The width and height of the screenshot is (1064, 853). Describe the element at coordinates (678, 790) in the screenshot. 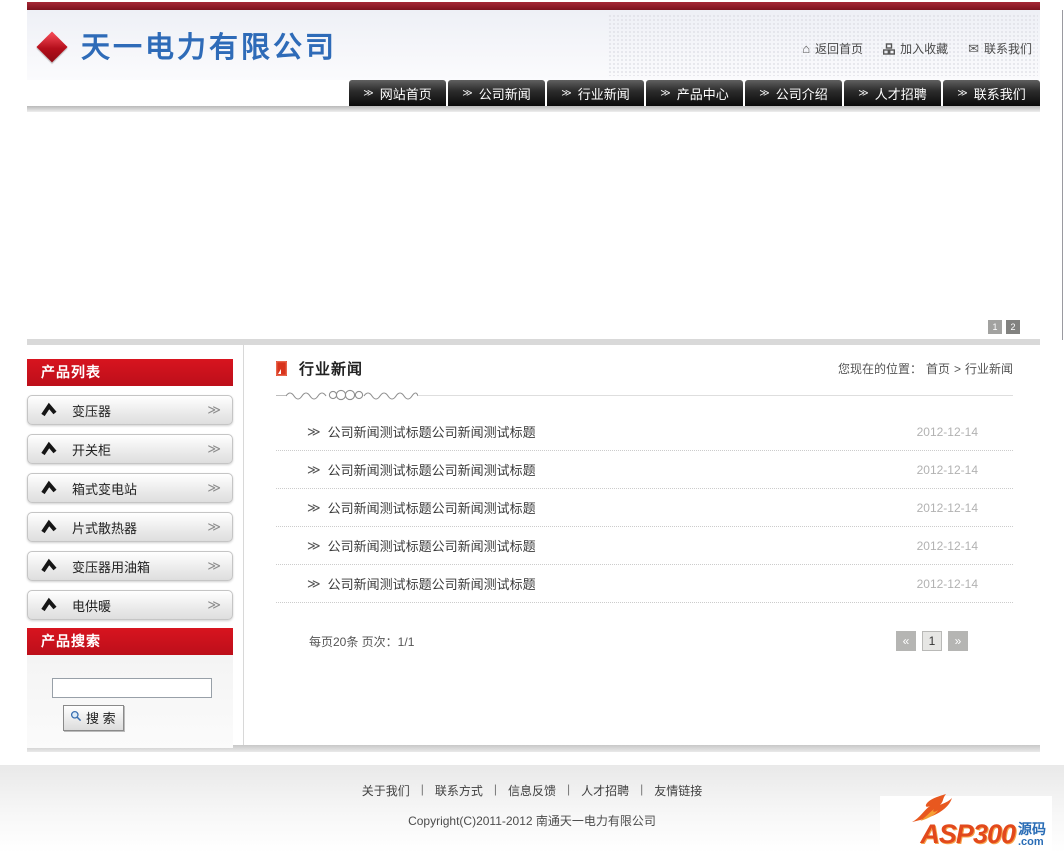

I see `footer-link-friendlinks: 友情链接` at that location.